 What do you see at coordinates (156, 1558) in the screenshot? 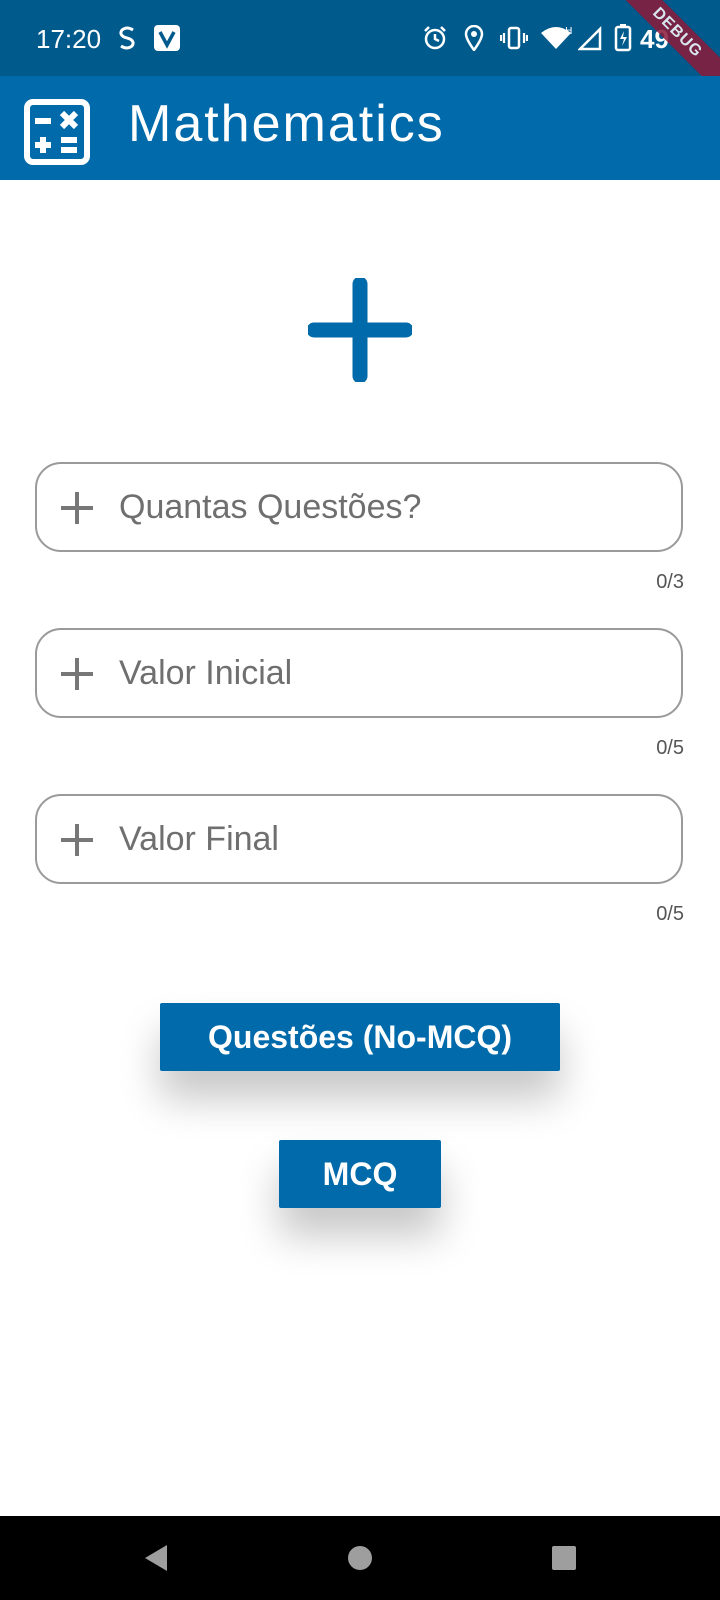
I see `back-icon` at bounding box center [156, 1558].